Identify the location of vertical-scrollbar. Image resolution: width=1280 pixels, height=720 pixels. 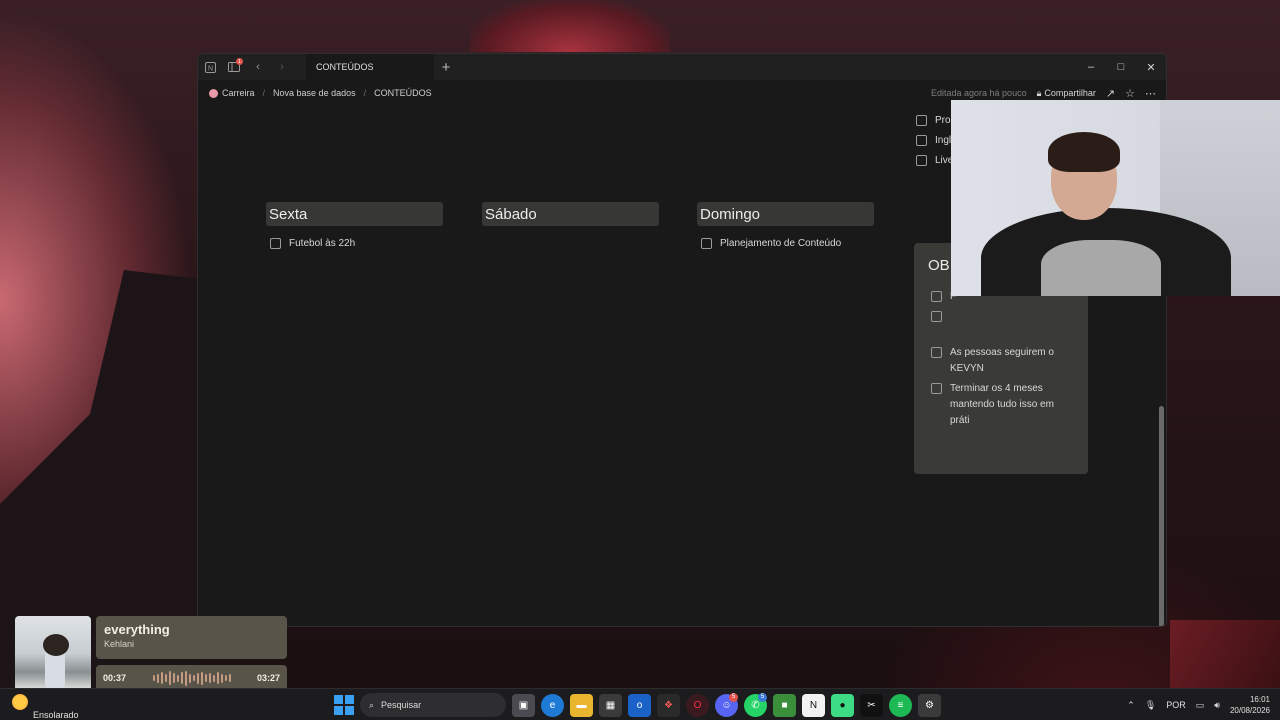
(1161, 516).